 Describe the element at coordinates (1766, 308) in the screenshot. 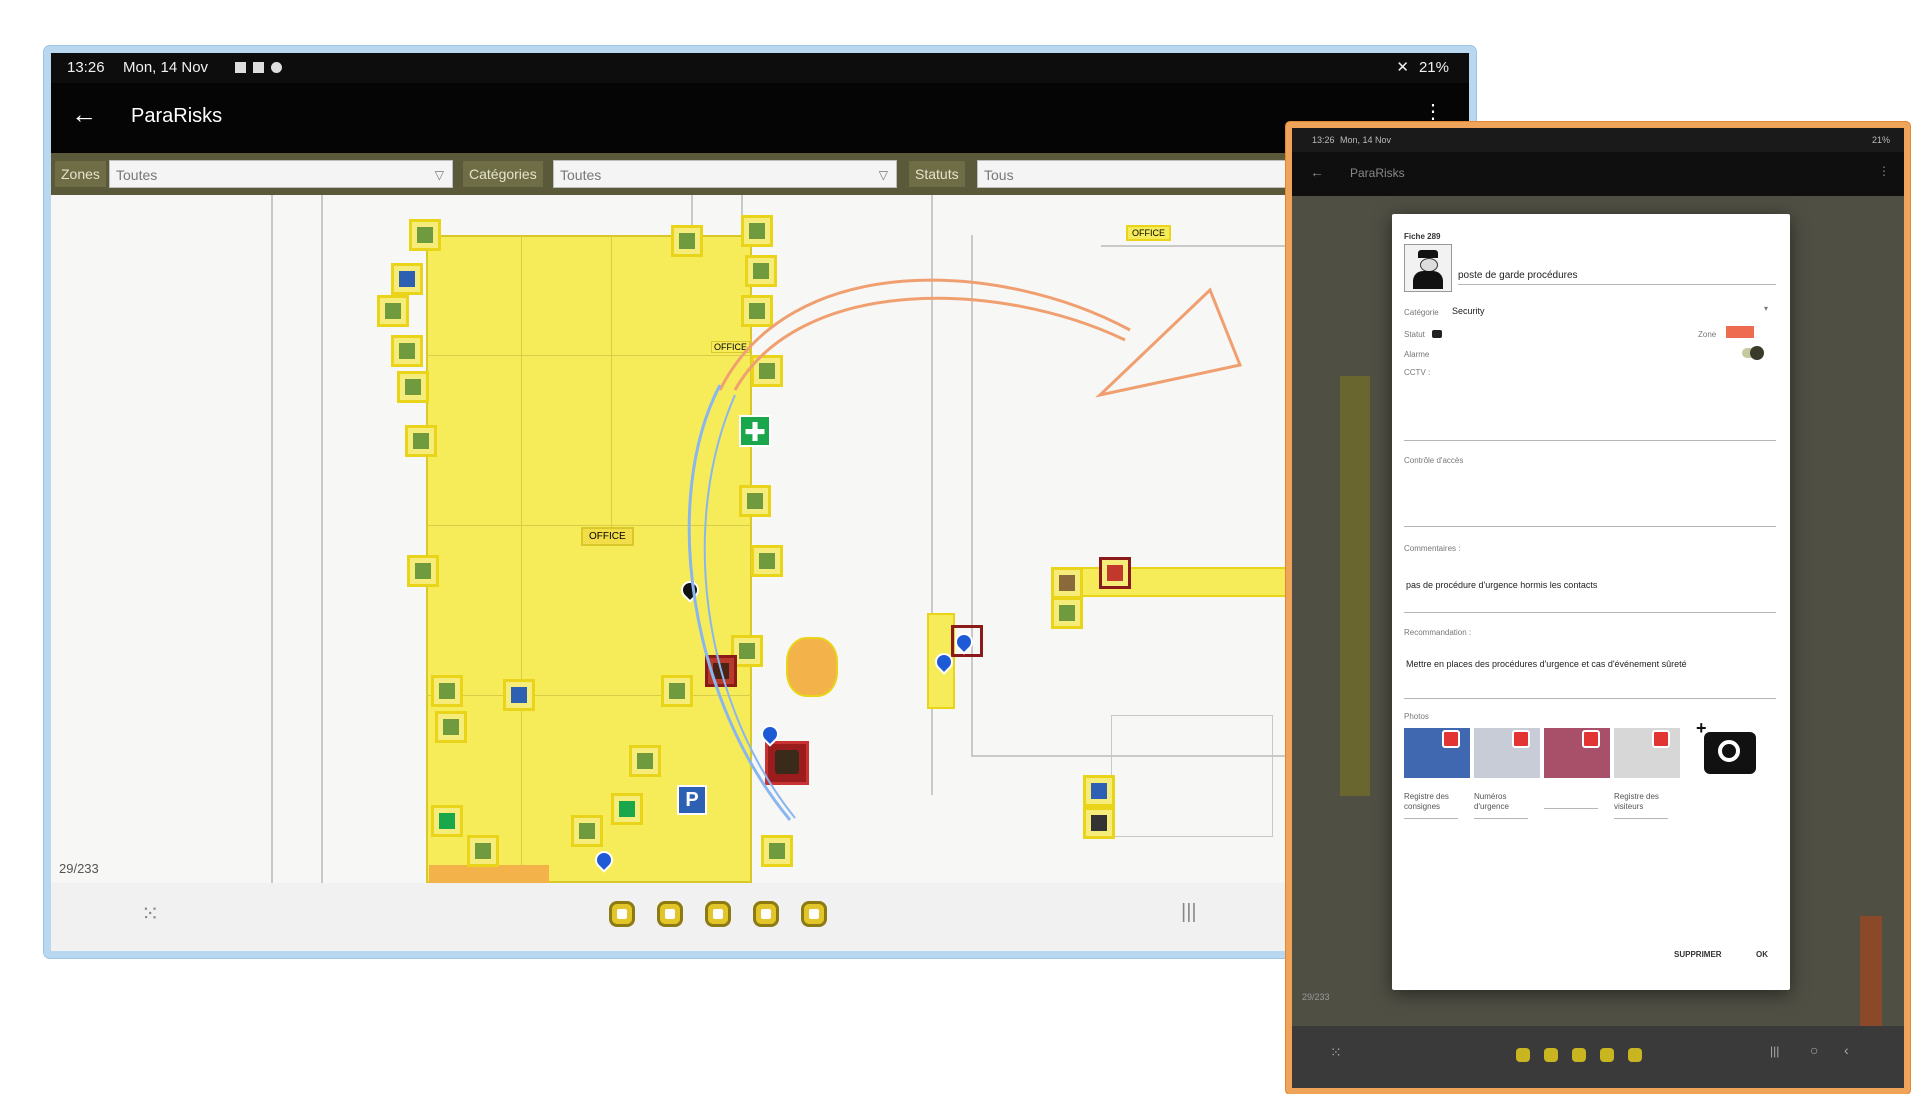

I see `chevron-down-icon: ▾` at that location.